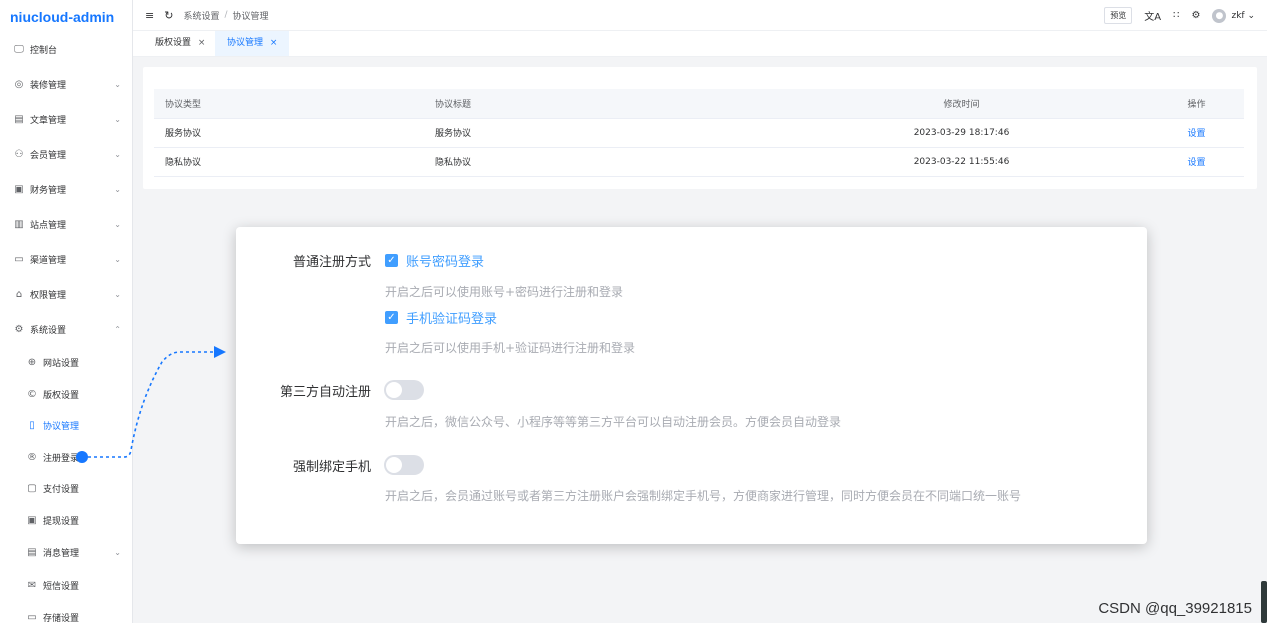  Describe the element at coordinates (32, 362) in the screenshot. I see `globe-icon: ⊕` at that location.